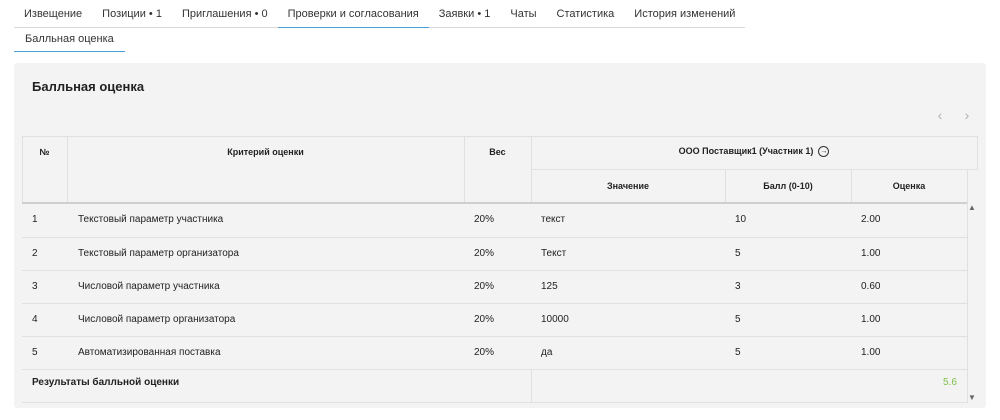 This screenshot has height=420, width=1000. Describe the element at coordinates (553, 219) in the screenshot. I see `row-value: текст` at that location.